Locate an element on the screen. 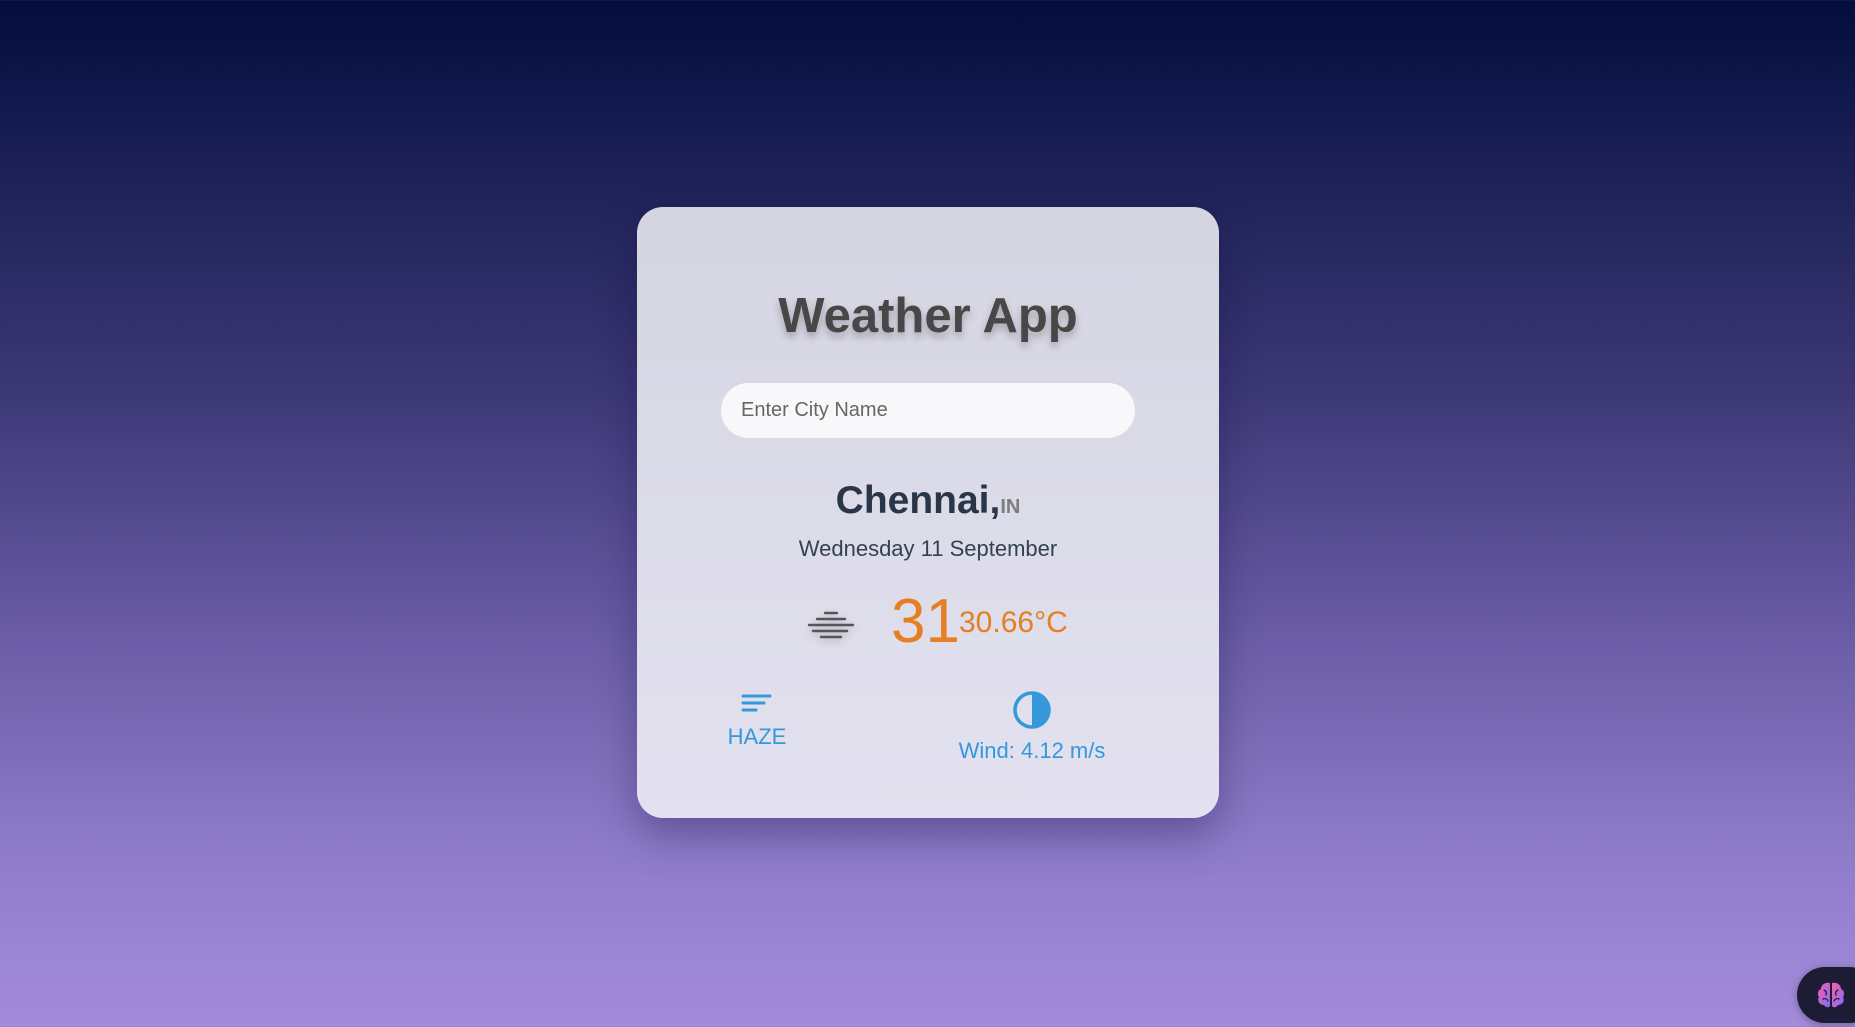 The height and width of the screenshot is (1027, 1855). wind-label: Wind: 4.12 m/s is located at coordinates (1032, 750).